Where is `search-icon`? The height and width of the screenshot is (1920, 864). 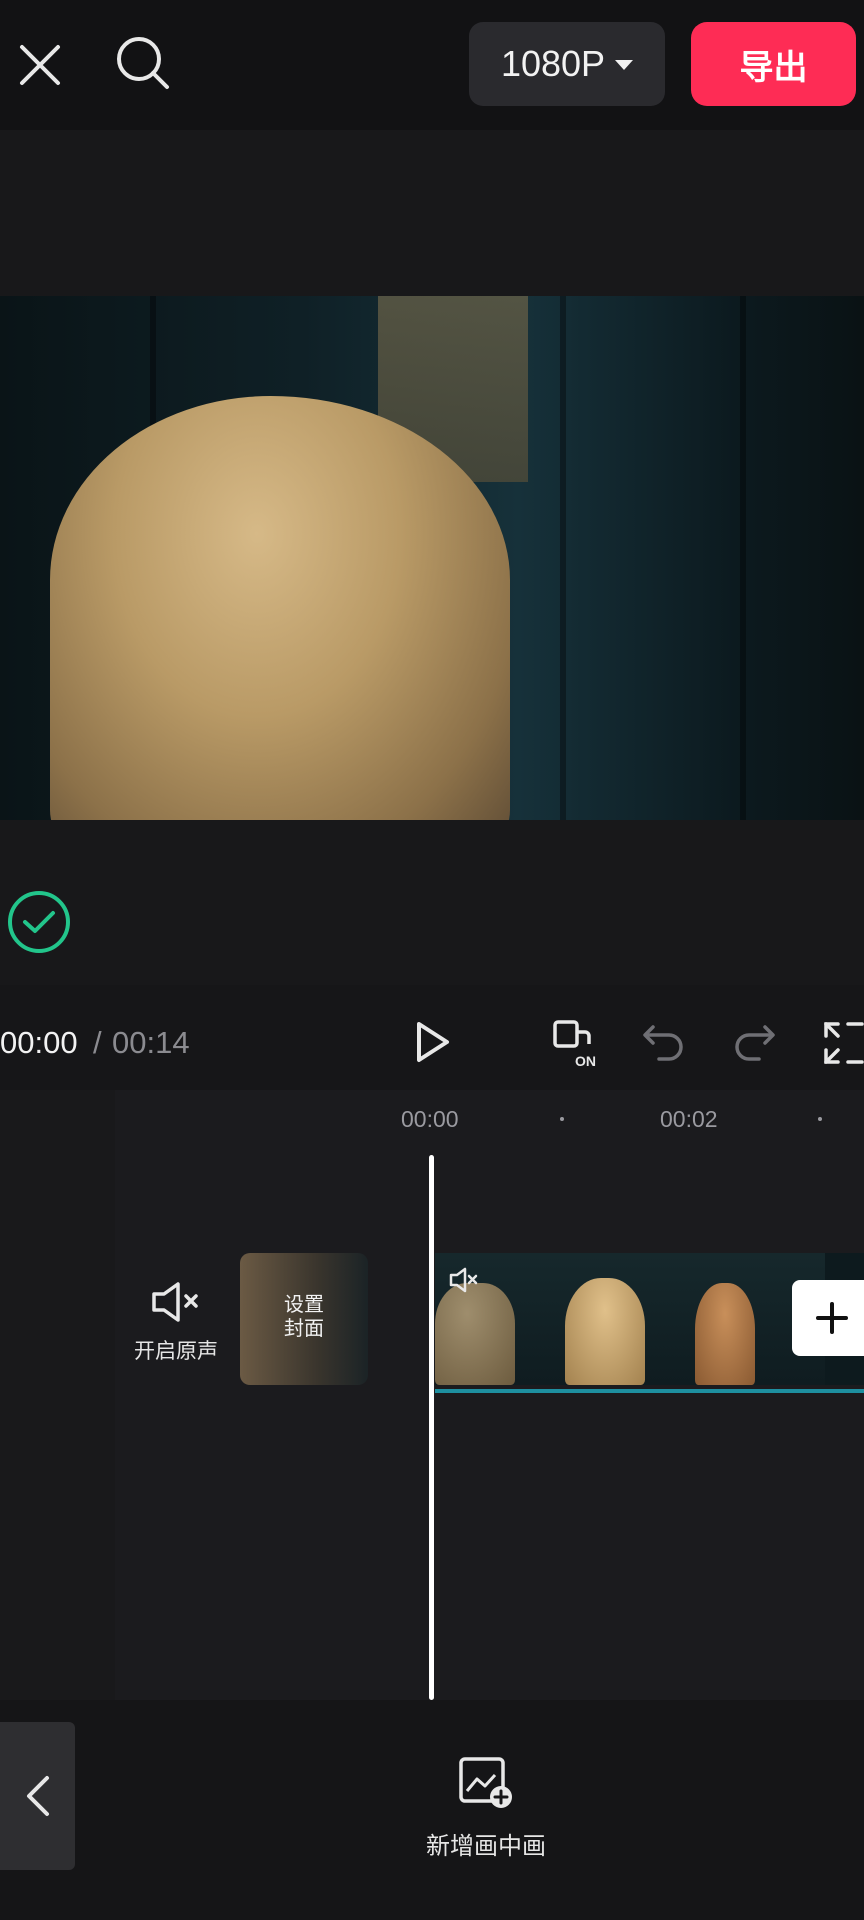
search-icon is located at coordinates (143, 63).